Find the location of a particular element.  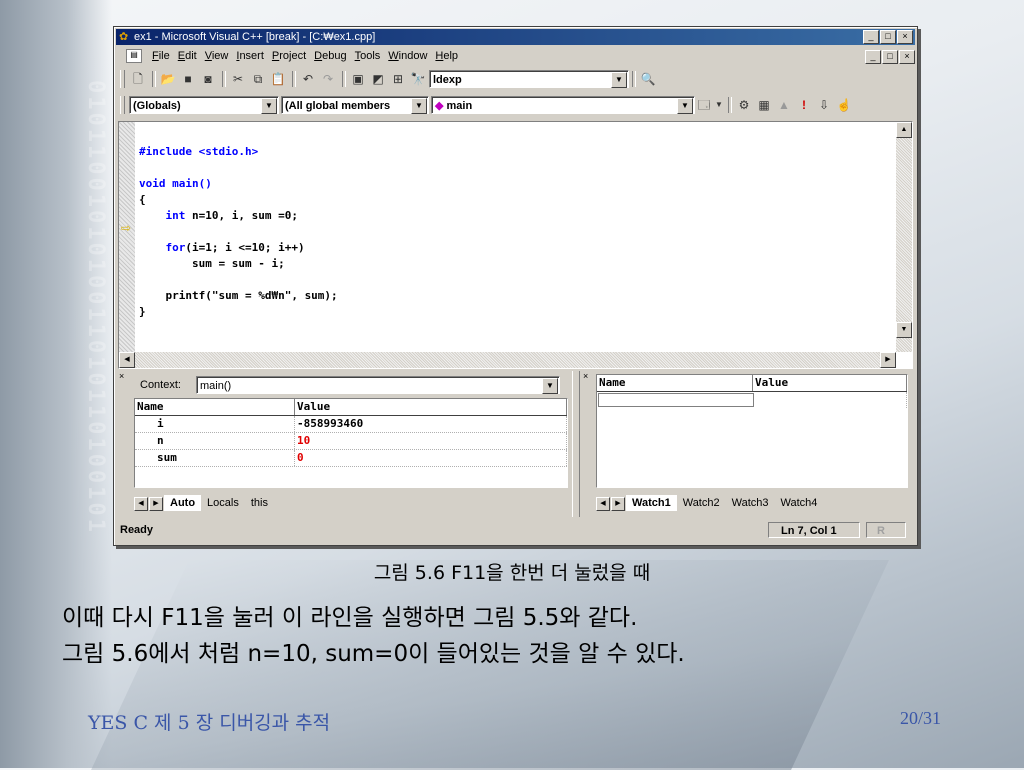

wizard-action-icon: 🗔 is located at coordinates (704, 105).